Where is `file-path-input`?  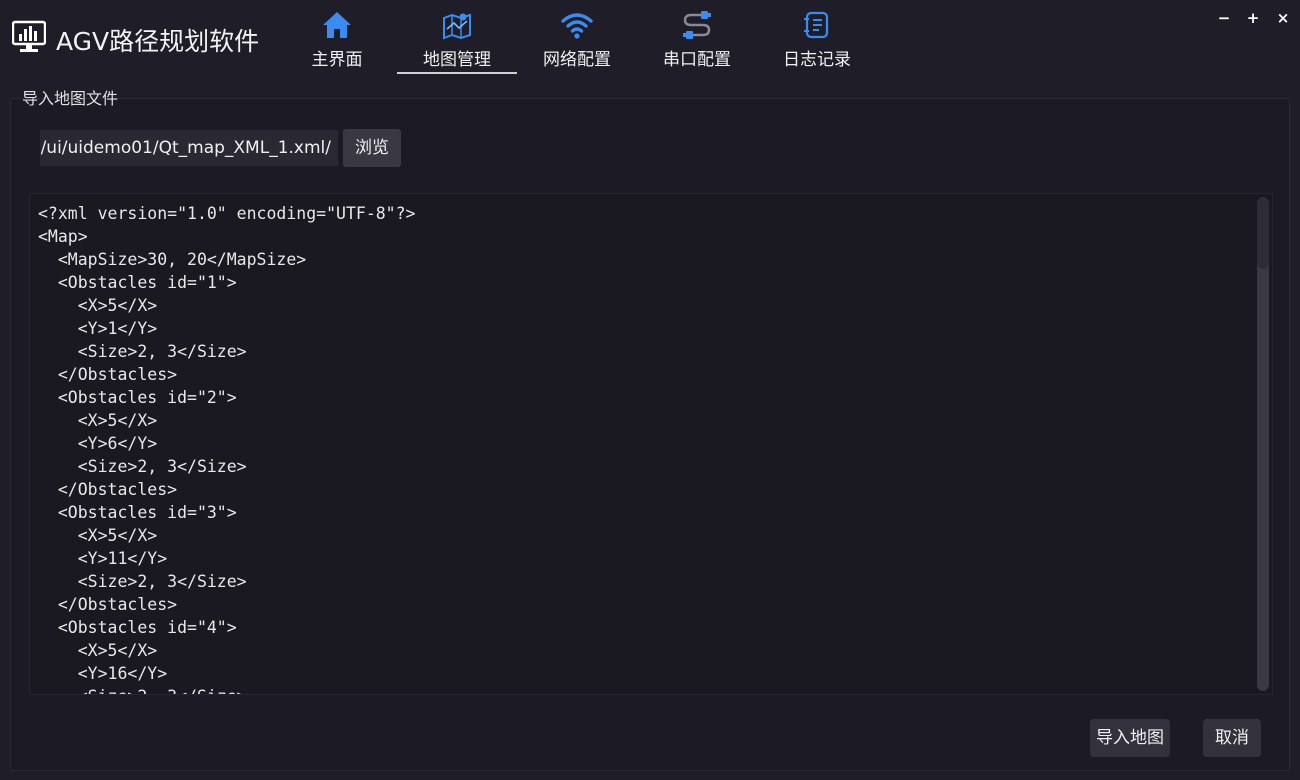 file-path-input is located at coordinates (189, 148).